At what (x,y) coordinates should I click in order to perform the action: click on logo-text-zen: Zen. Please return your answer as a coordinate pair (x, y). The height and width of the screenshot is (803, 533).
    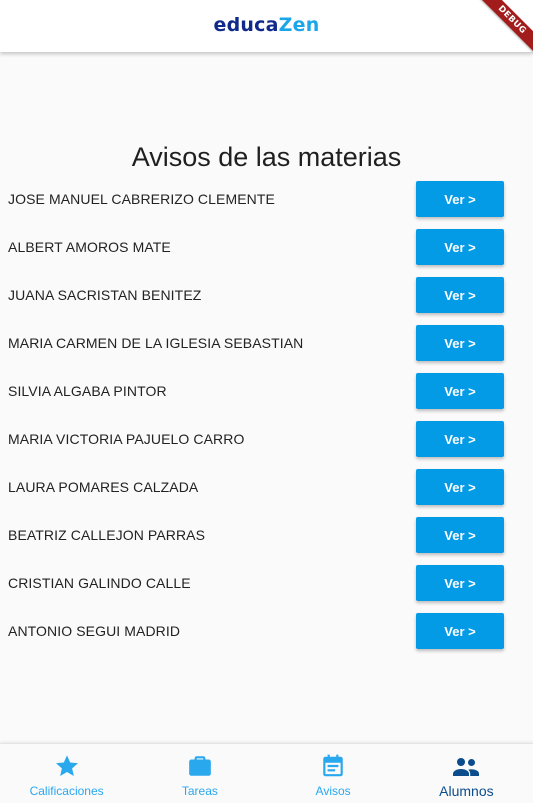
    Looking at the image, I should click on (299, 24).